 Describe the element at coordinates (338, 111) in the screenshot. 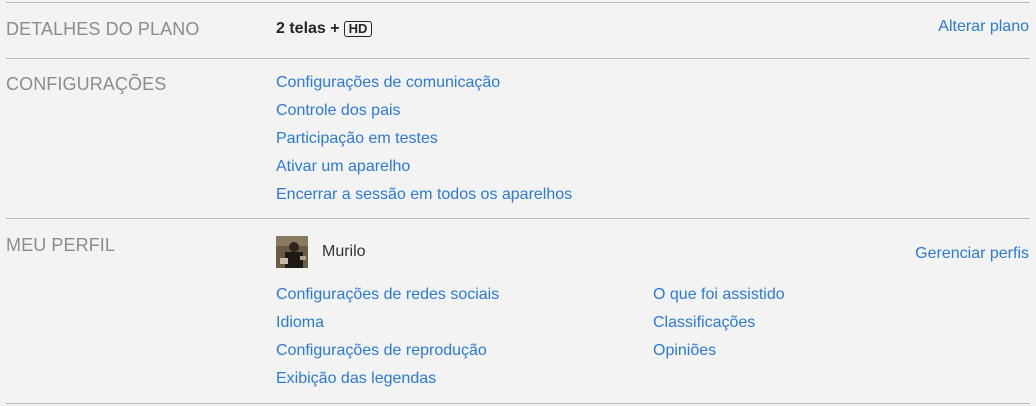

I see `parental-controls-link: Controle dos pais` at that location.